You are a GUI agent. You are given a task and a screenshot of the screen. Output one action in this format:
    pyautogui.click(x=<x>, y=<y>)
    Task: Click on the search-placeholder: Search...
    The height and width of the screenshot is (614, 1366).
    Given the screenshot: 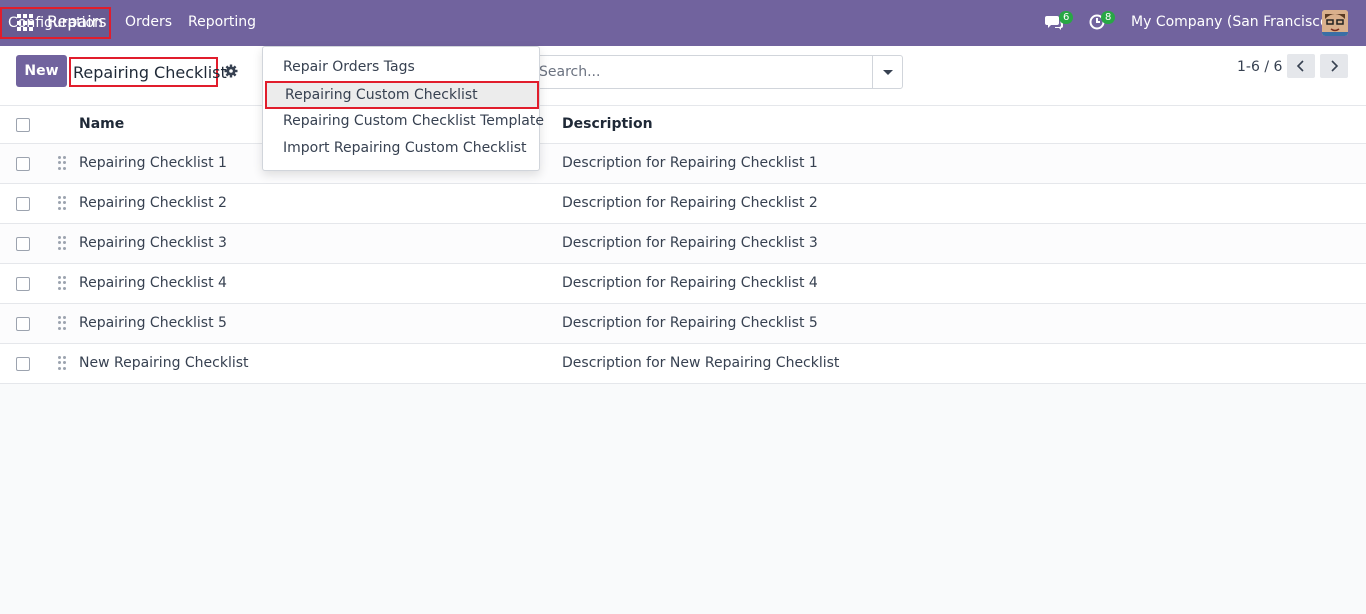 What is the action you would take?
    pyautogui.click(x=570, y=72)
    